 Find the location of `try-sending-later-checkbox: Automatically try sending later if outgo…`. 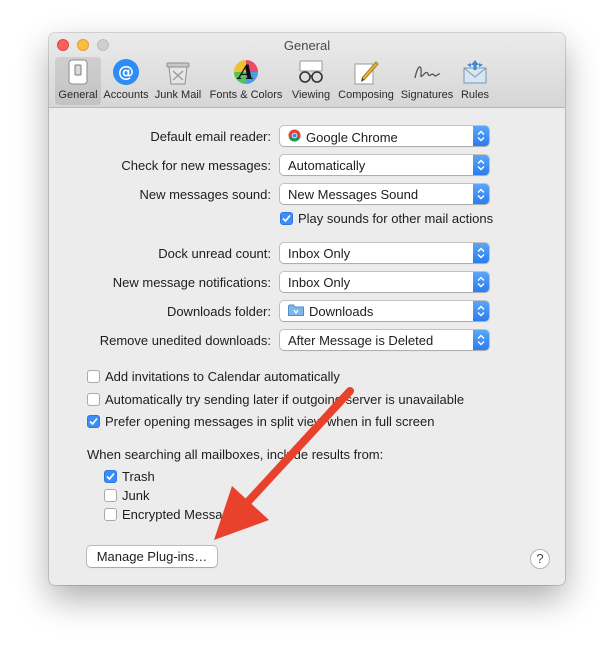

try-sending-later-checkbox: Automatically try sending later if outgo… is located at coordinates (275, 399).